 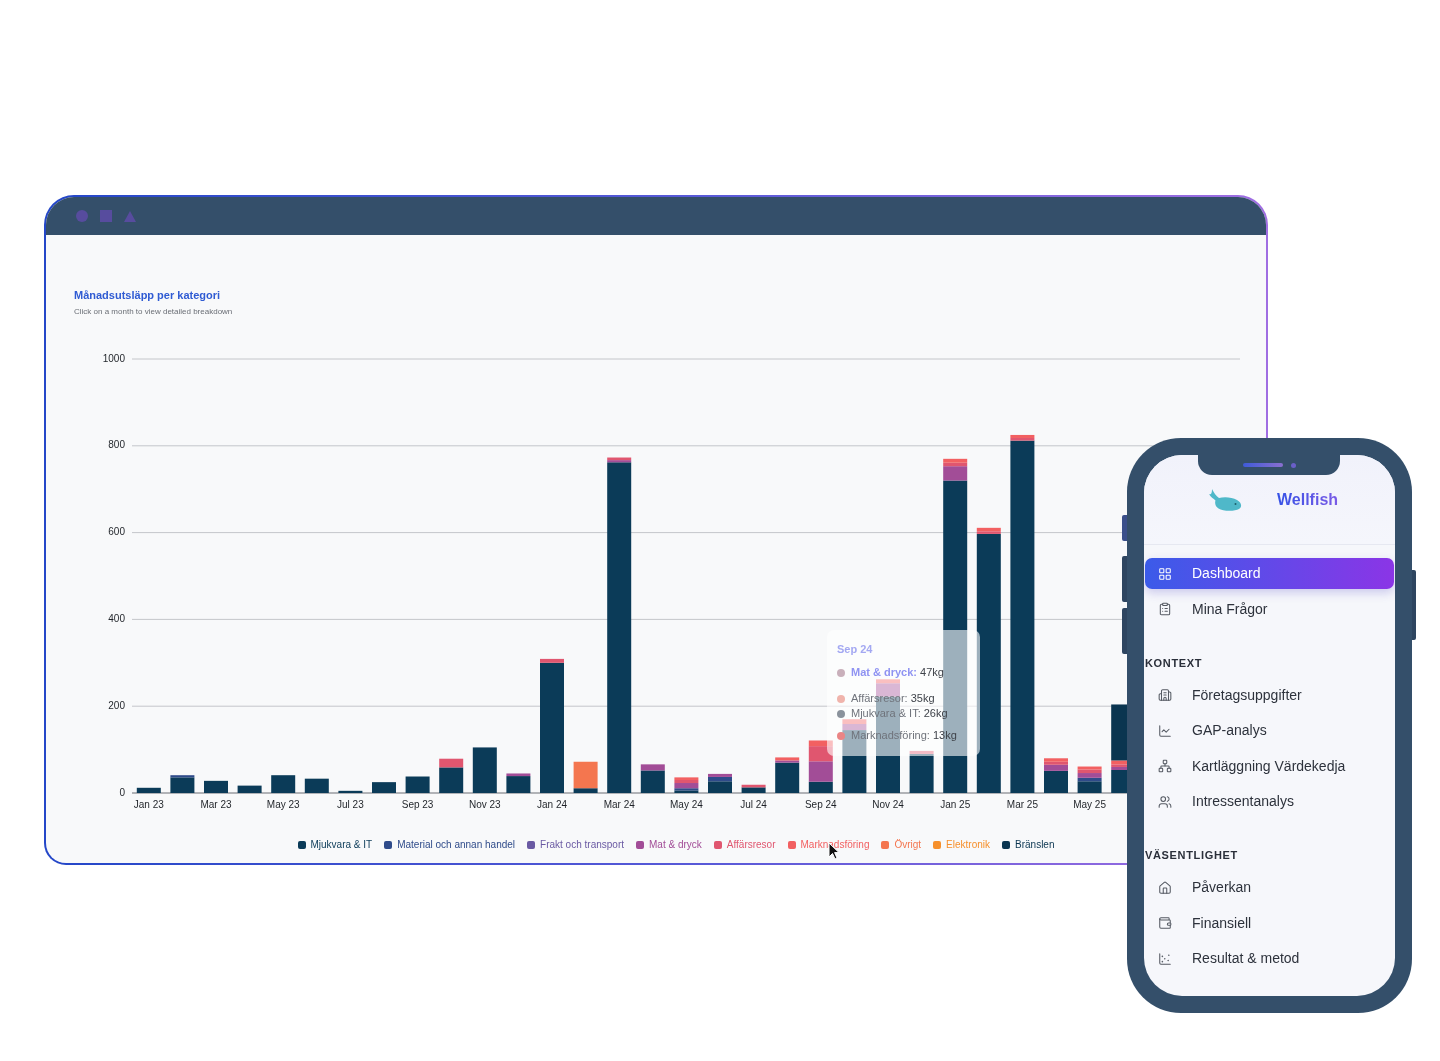 What do you see at coordinates (1269, 609) in the screenshot?
I see `nav-item: Mina Frågor` at bounding box center [1269, 609].